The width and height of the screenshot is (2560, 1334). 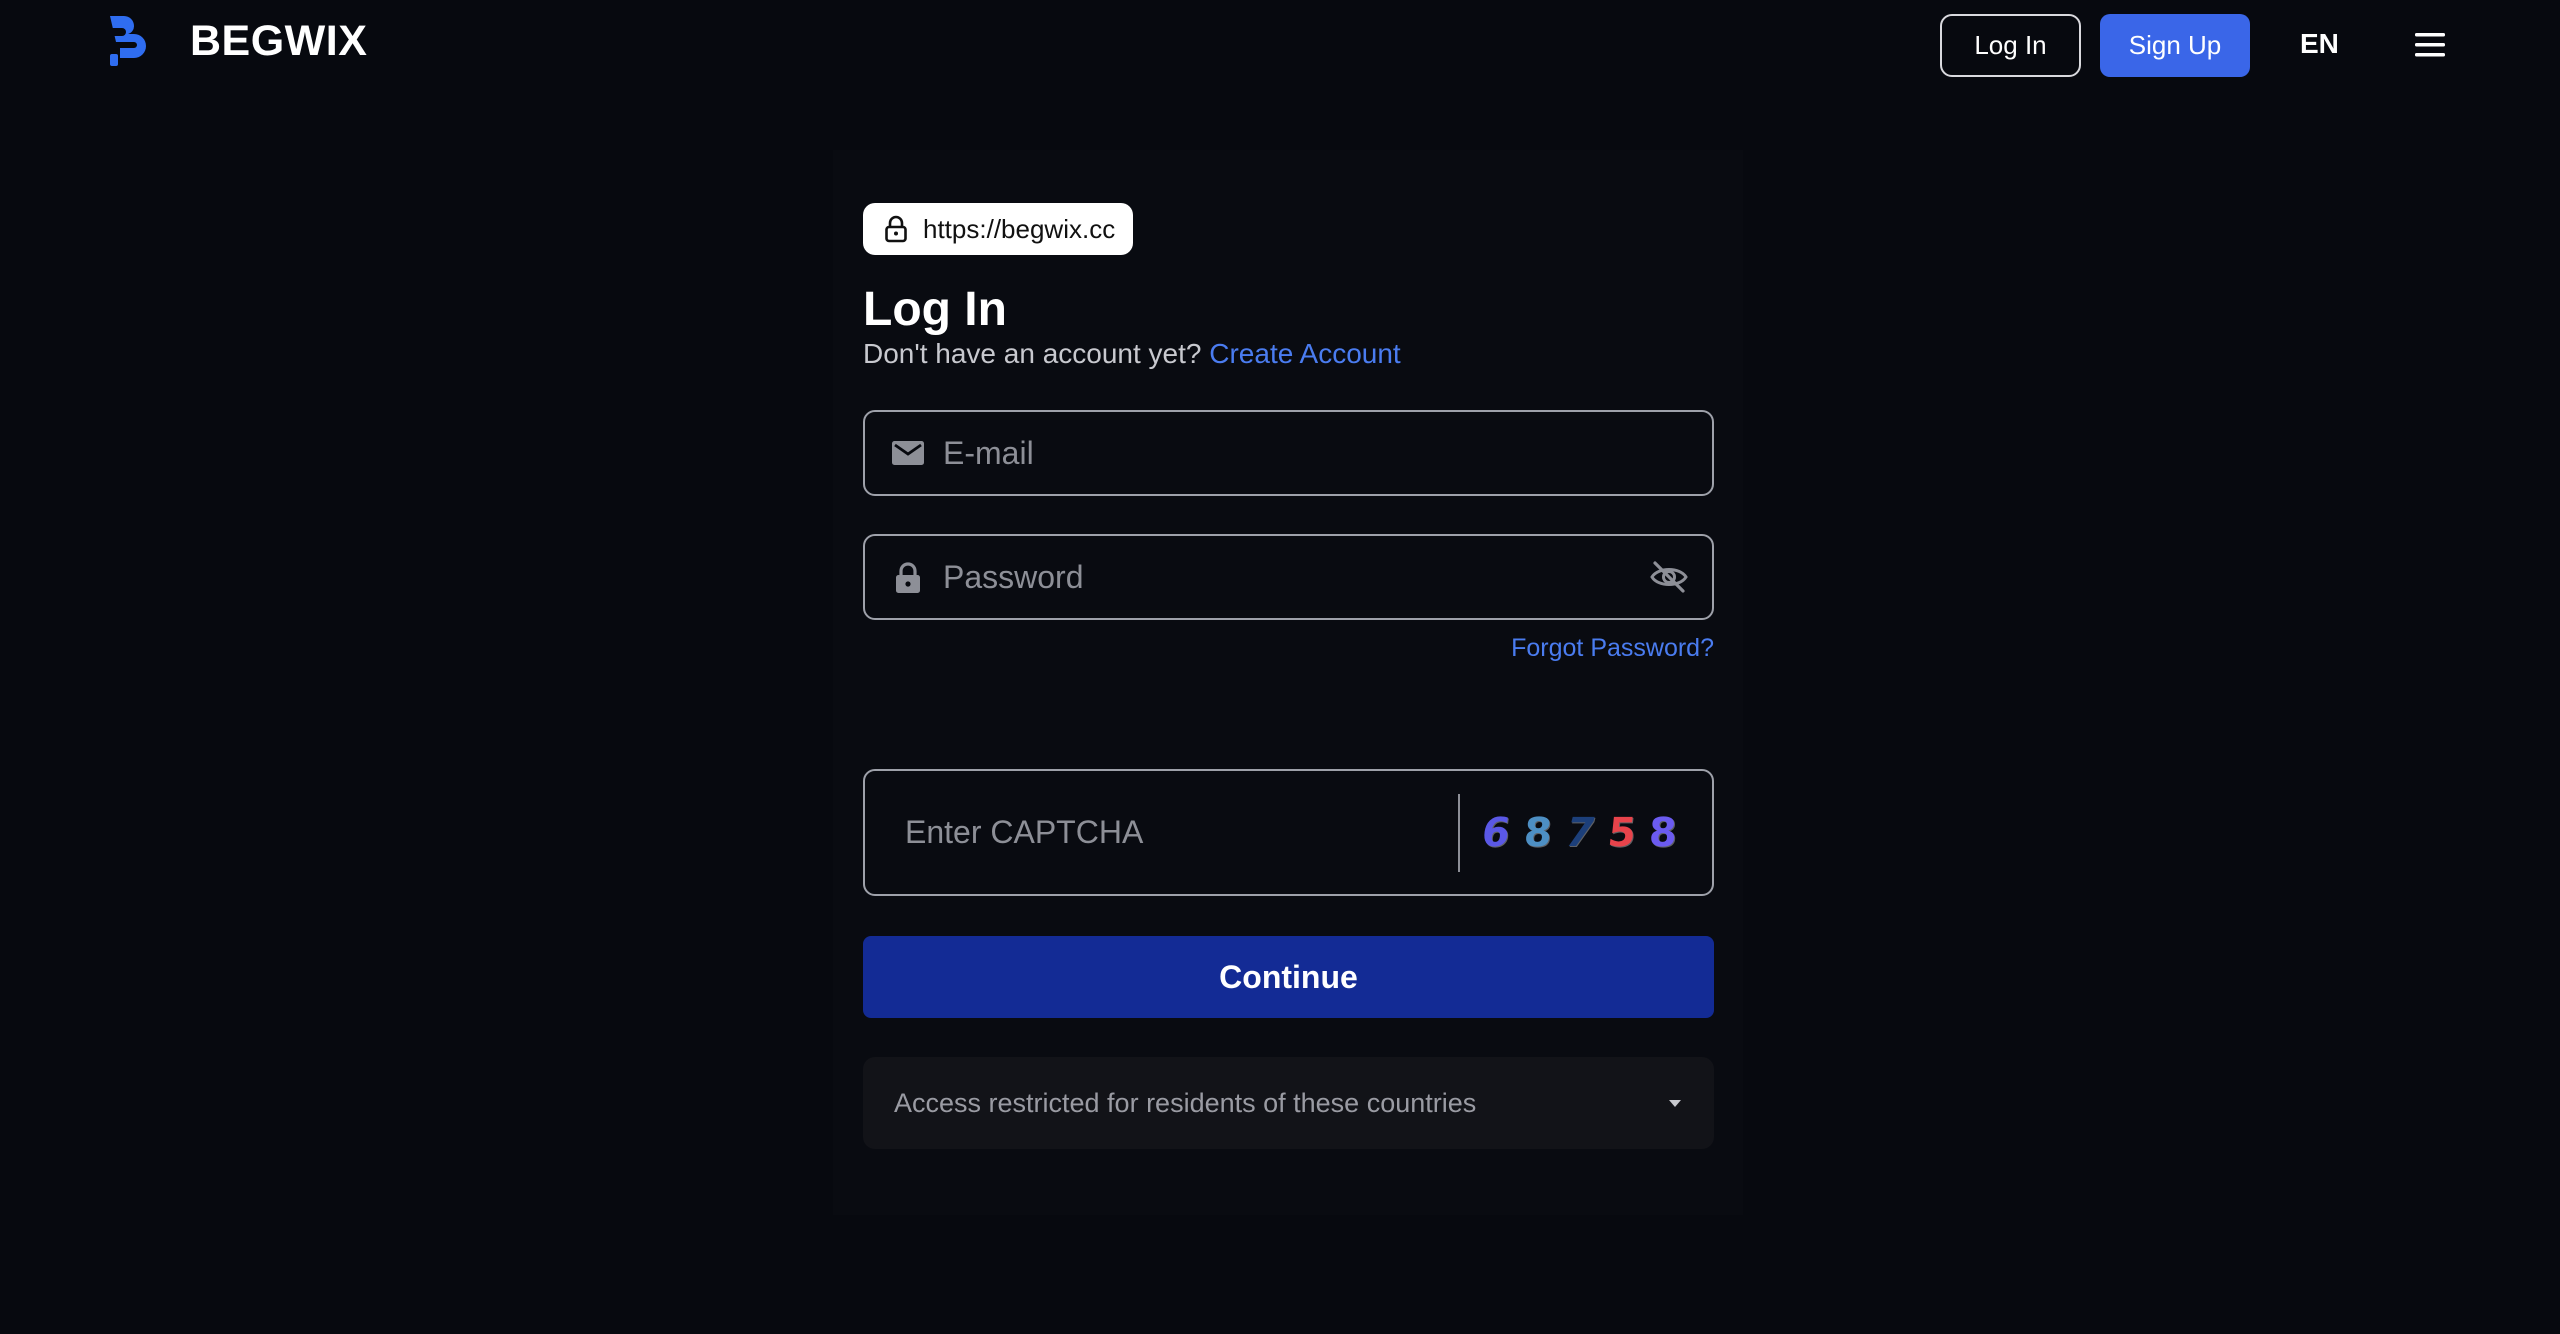 I want to click on captcha-divider, so click(x=1459, y=832).